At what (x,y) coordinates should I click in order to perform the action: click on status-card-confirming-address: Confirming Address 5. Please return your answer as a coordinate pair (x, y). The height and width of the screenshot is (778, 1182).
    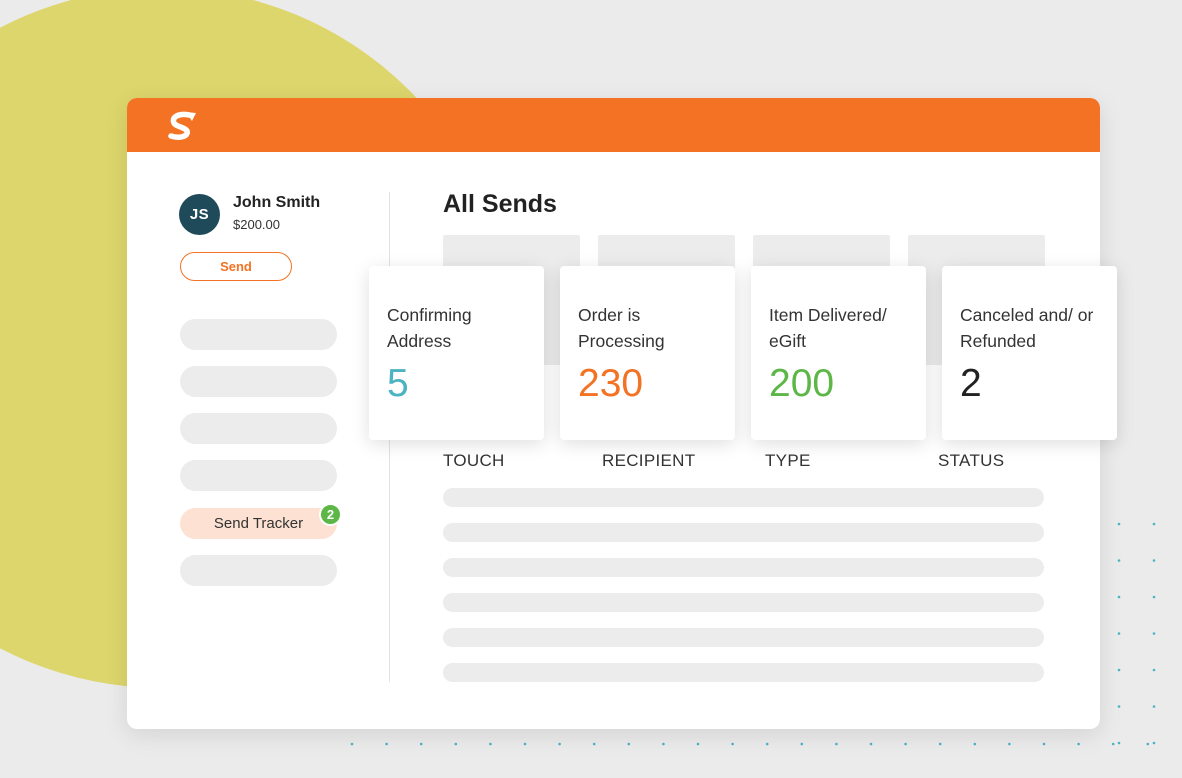
    Looking at the image, I should click on (456, 353).